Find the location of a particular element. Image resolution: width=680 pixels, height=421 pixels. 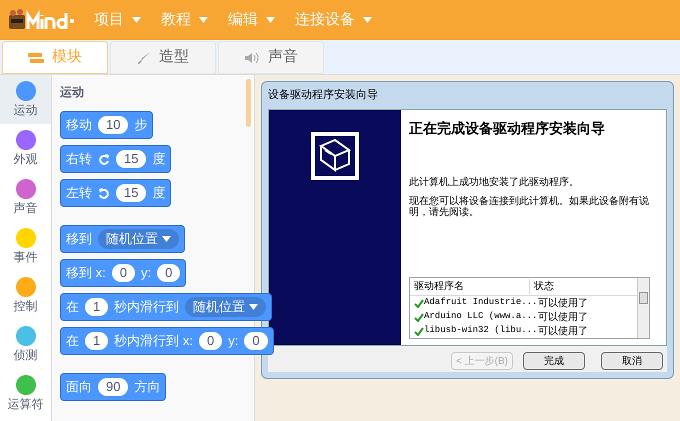

rotate-clockwise-icon is located at coordinates (104, 159).